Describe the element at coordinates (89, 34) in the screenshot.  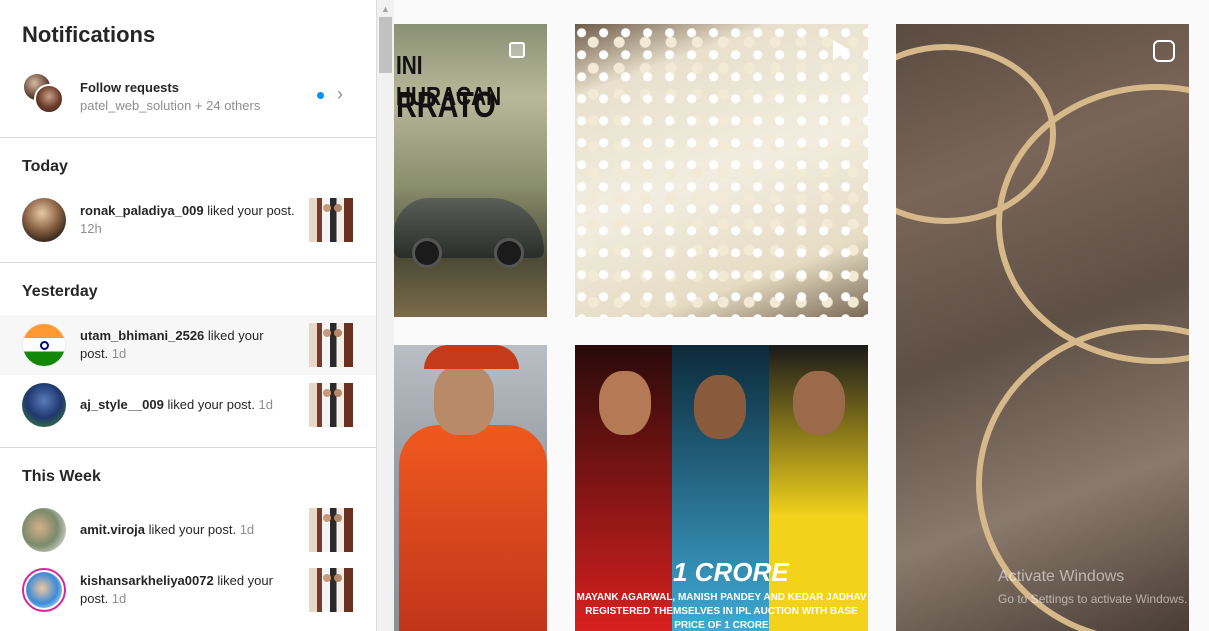
I see `notifications-title: Notifications` at that location.